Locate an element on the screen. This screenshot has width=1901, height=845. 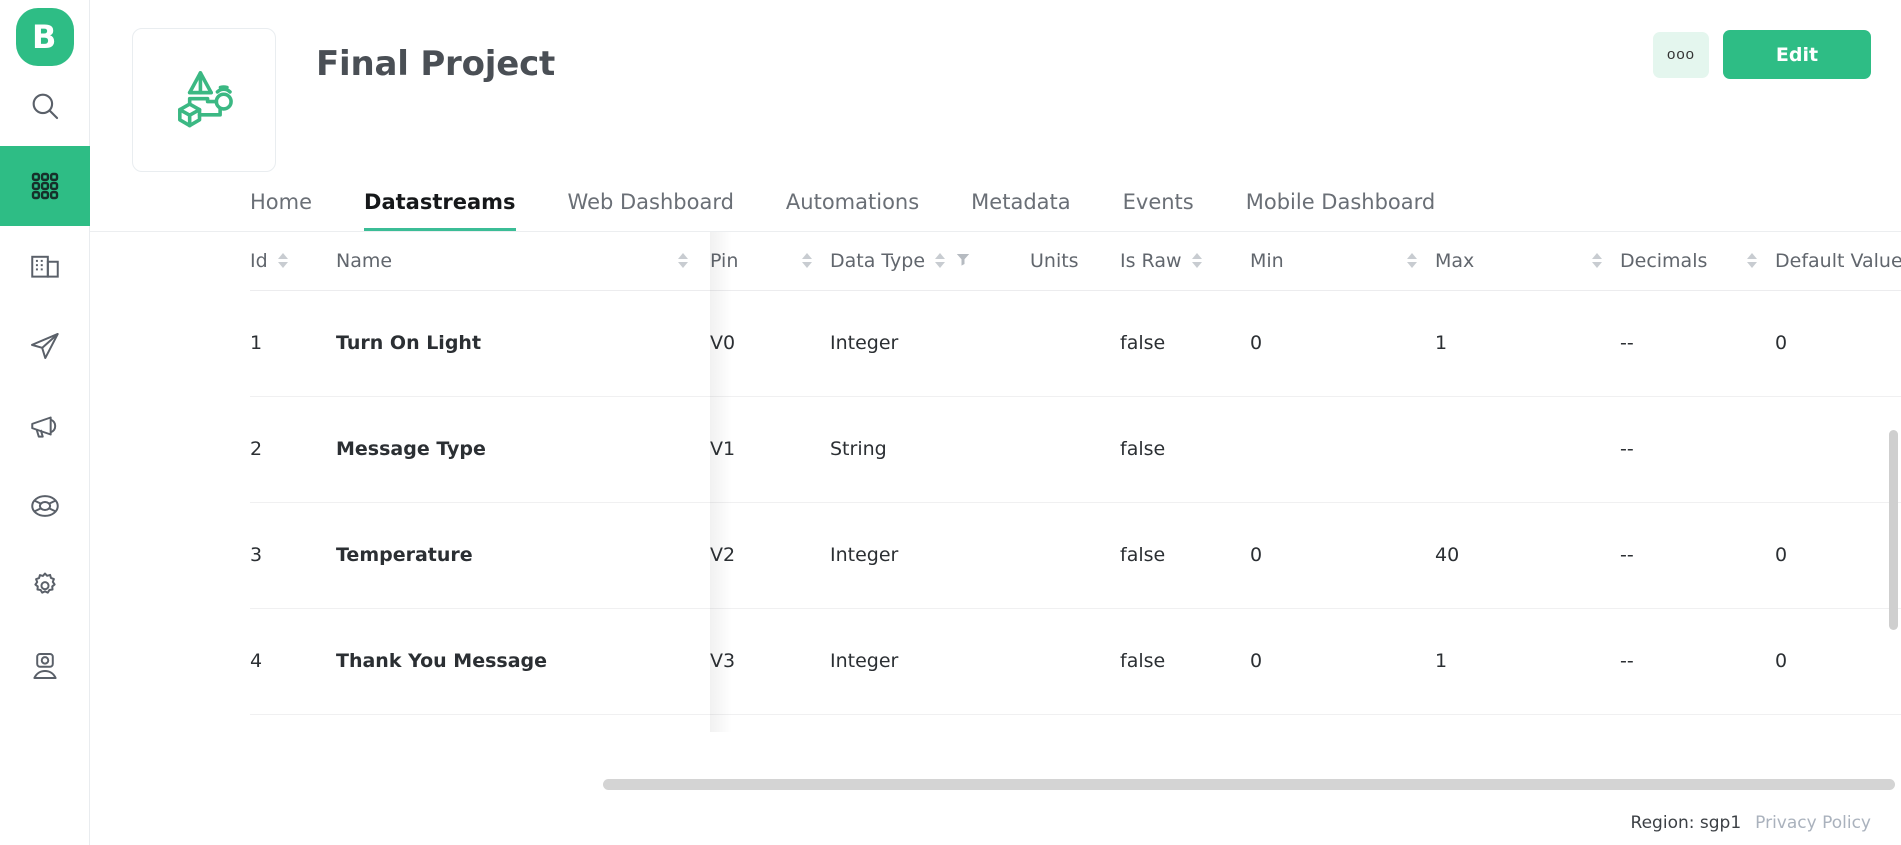
column-label-pin: Pin is located at coordinates (724, 260).